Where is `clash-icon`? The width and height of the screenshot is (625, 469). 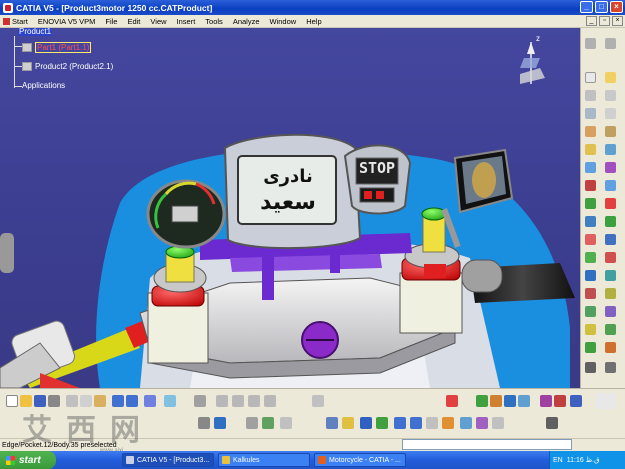 clash-icon is located at coordinates (610, 367).